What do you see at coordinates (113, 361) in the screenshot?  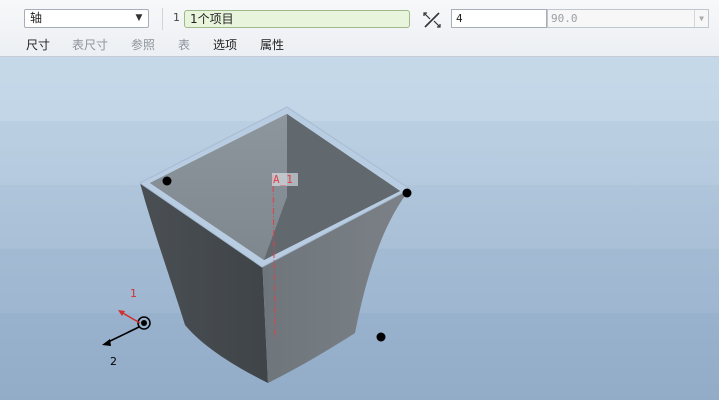 I see `triad-axis-2-label: 2` at bounding box center [113, 361].